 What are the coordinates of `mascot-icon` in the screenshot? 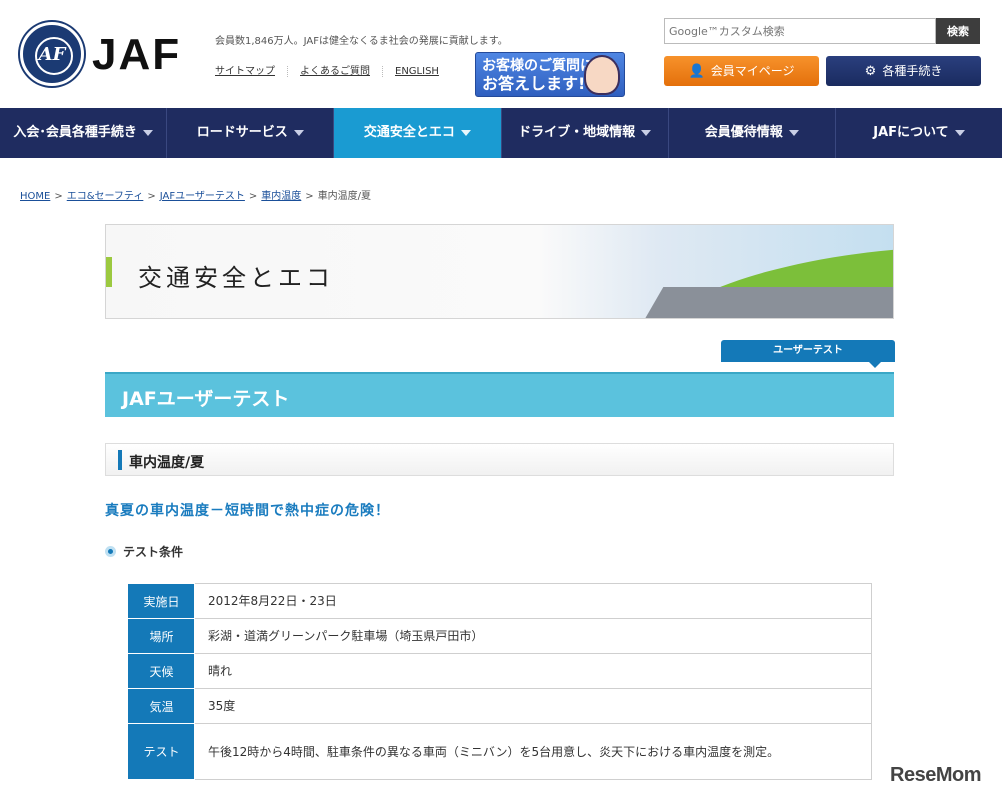 It's located at (602, 75).